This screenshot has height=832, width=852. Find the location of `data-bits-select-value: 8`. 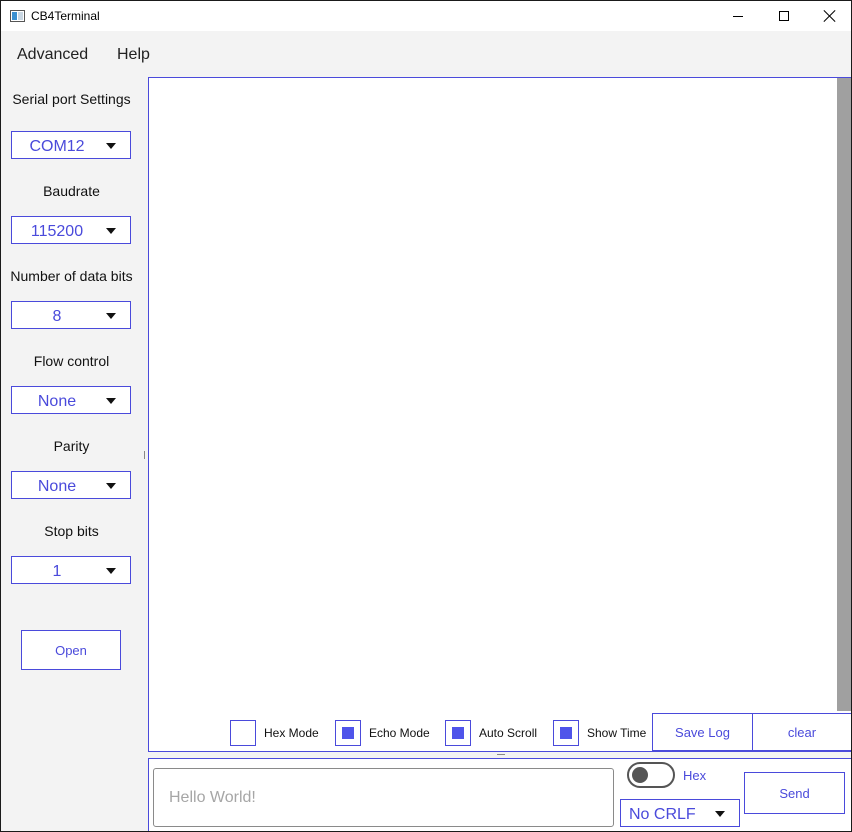

data-bits-select-value: 8 is located at coordinates (57, 316).